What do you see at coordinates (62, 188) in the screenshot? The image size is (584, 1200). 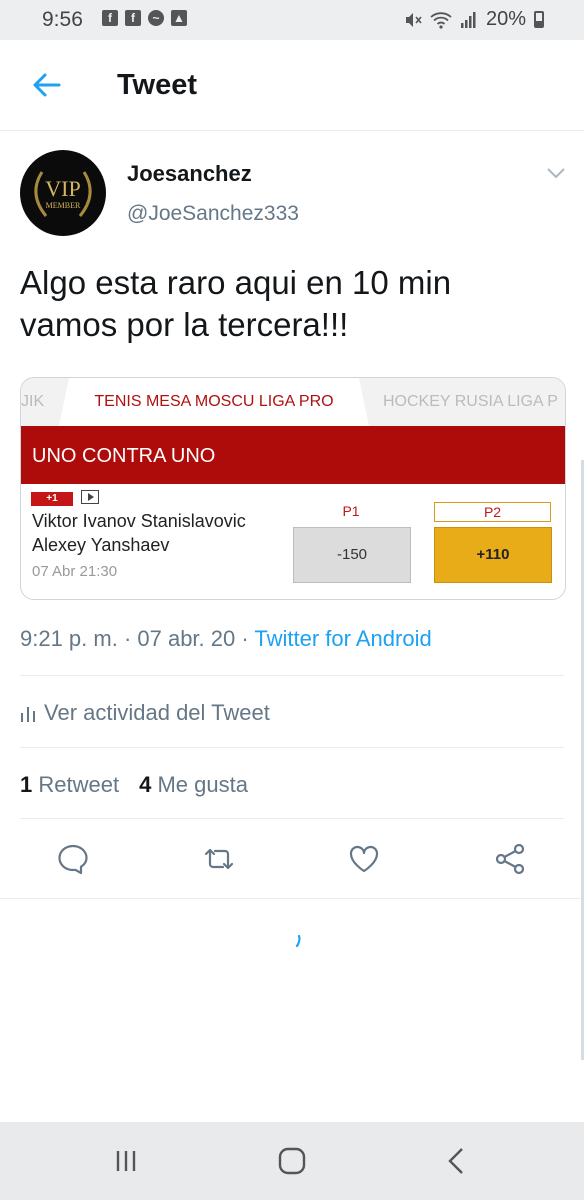 I see `avatar-vip-text: VIP` at bounding box center [62, 188].